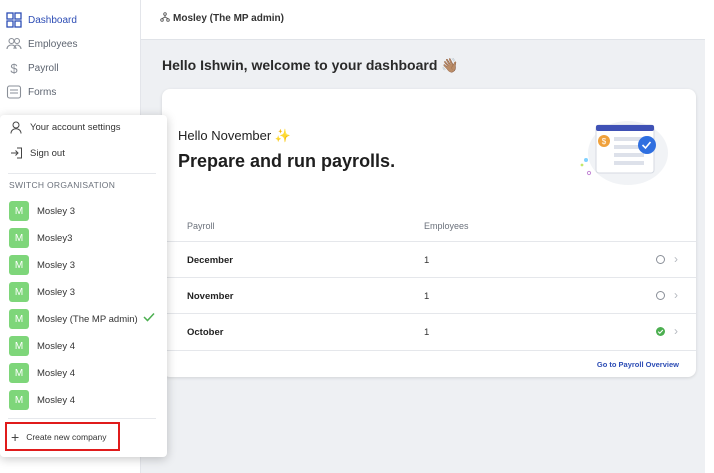 Image resolution: width=714 pixels, height=473 pixels. I want to click on sidebar-item-label: Employees, so click(53, 44).